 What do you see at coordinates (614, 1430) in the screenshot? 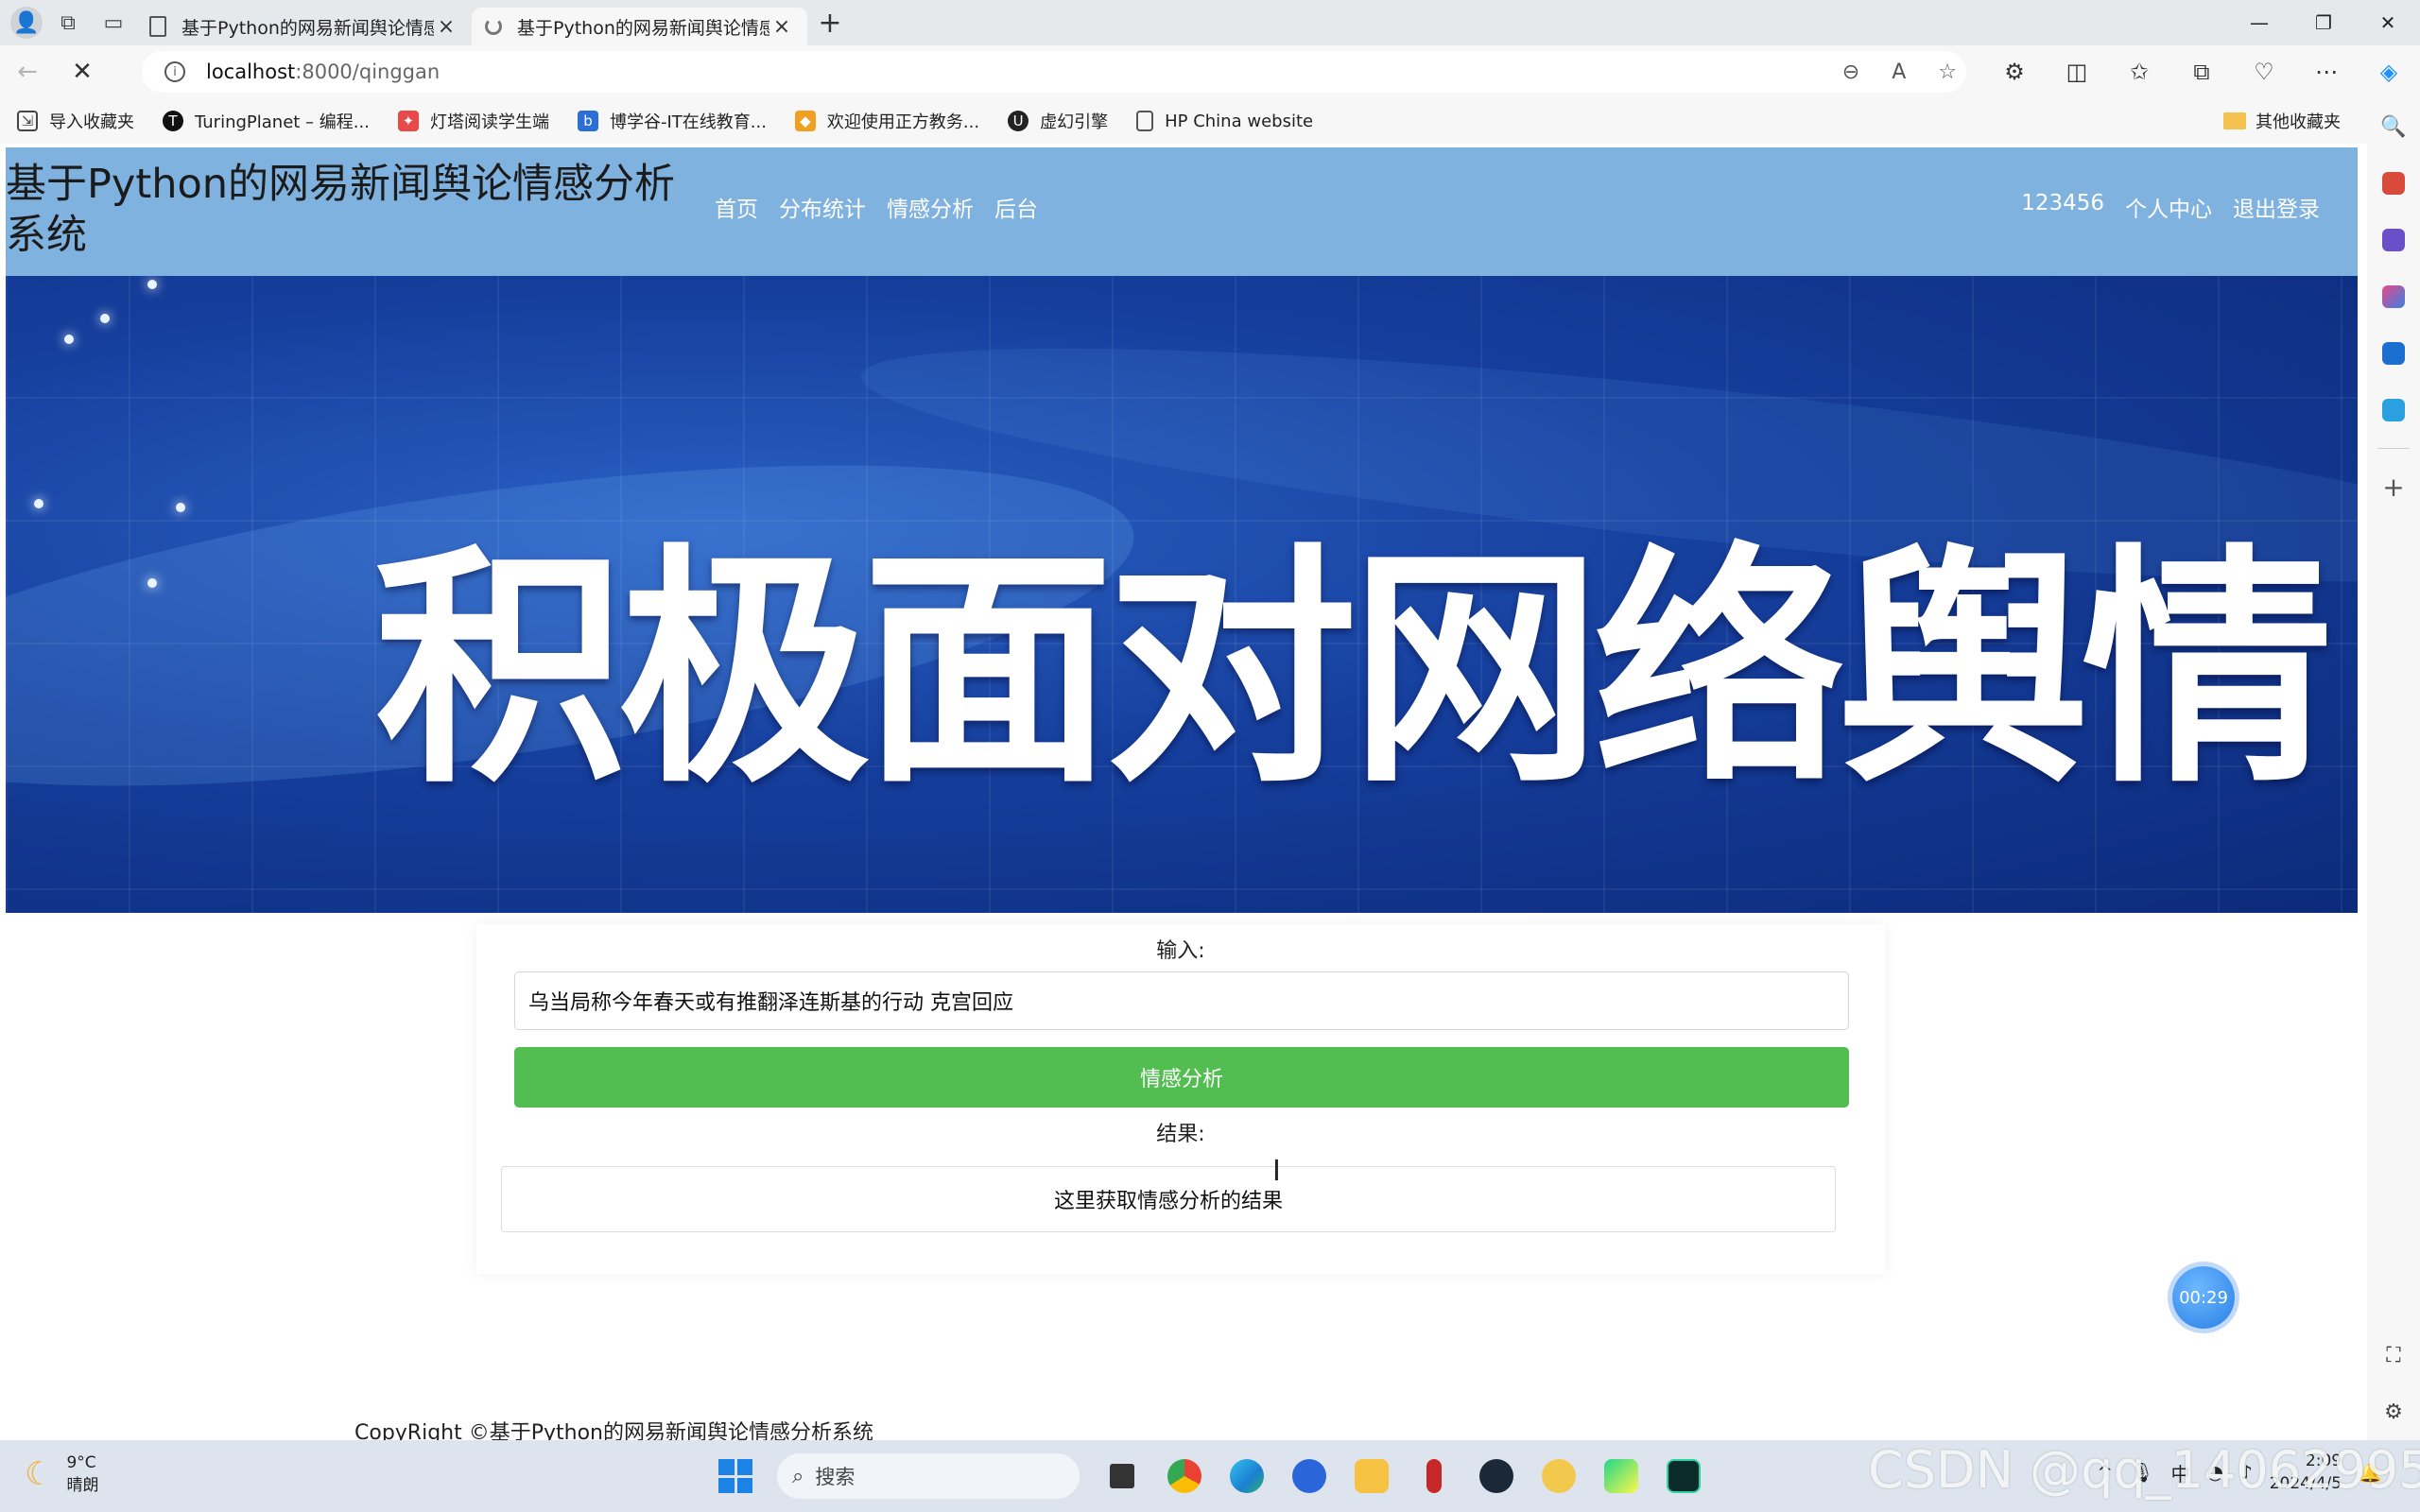
I see `footer-copyright: CopyRight ©基于Python的网易新闻舆论情感分析系统` at bounding box center [614, 1430].